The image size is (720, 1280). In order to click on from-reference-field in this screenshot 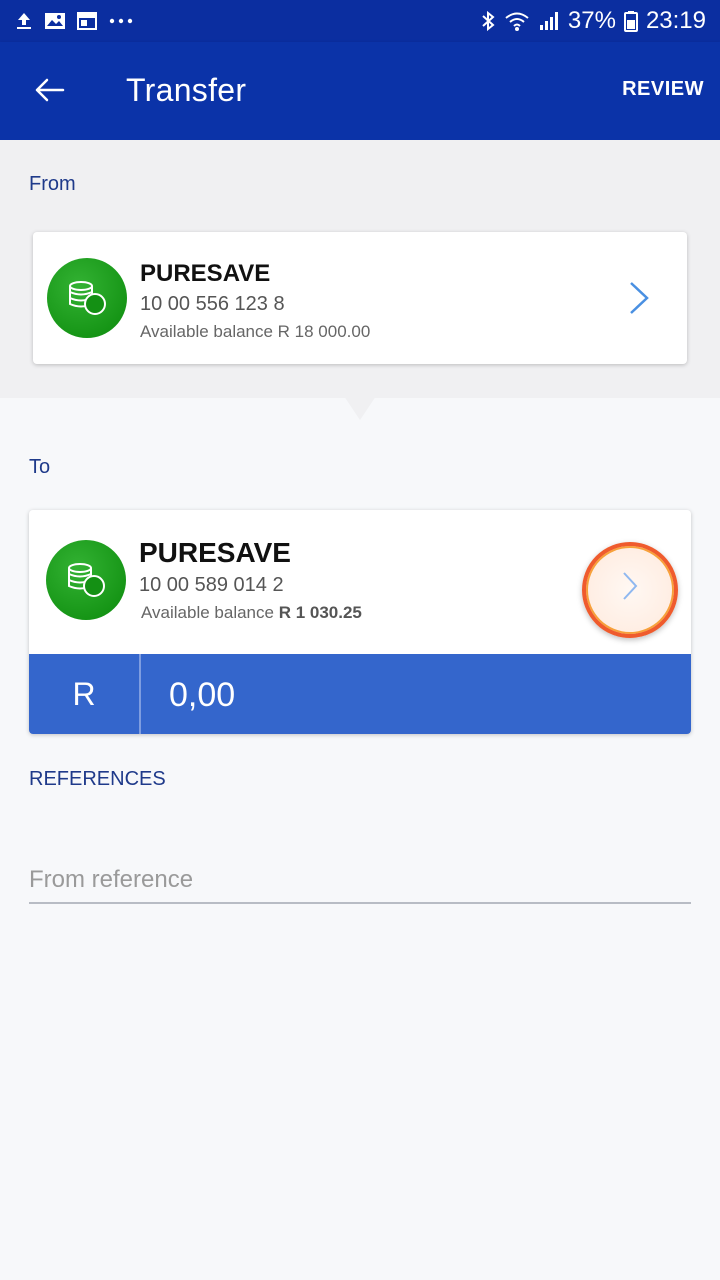, I will do `click(360, 882)`.